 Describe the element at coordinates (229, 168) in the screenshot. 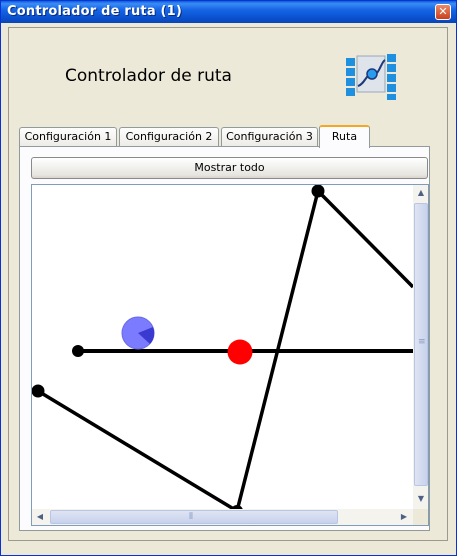

I see `show-all-button: Mostrar todo` at that location.